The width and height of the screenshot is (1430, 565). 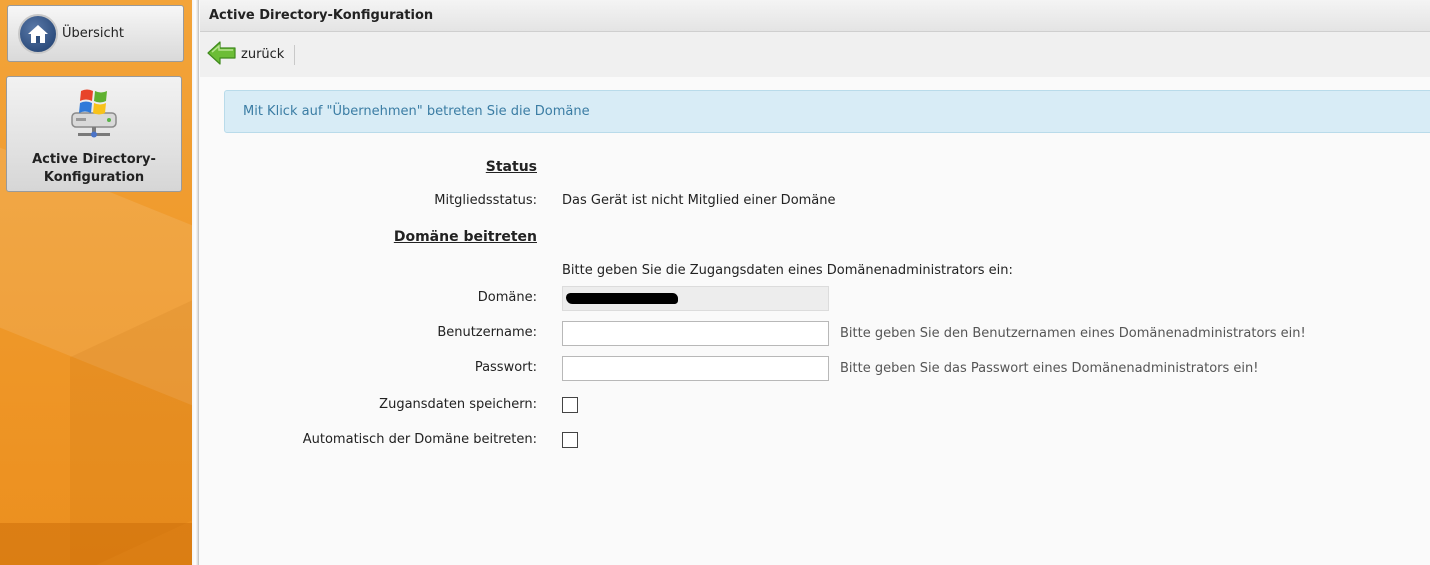 I want to click on back-button-label: zurück, so click(x=263, y=54).